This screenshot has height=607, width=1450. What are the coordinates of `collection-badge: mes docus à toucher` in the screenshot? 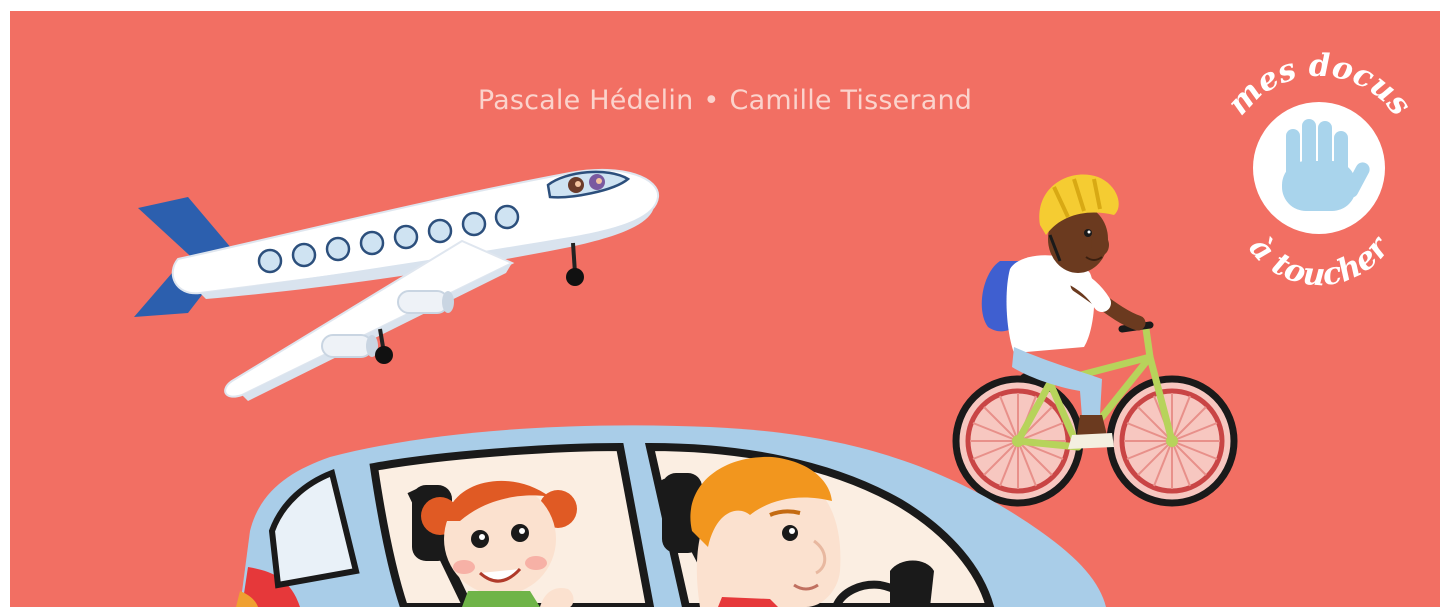 It's located at (1320, 171).